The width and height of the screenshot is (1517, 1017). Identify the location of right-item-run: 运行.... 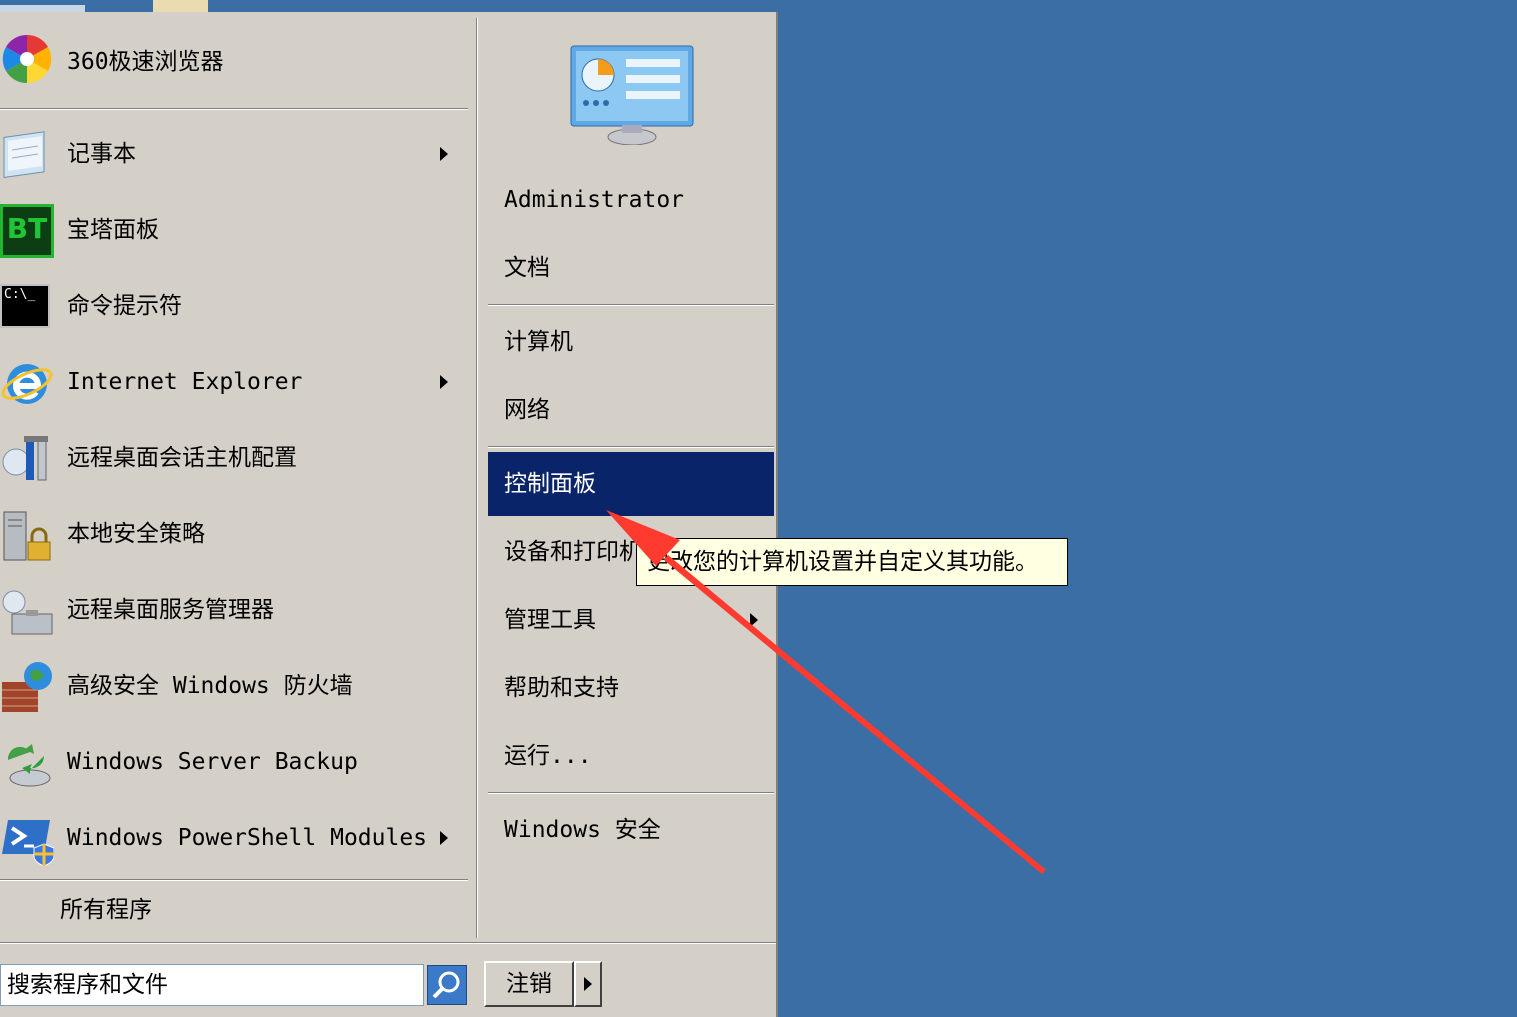
(631, 756).